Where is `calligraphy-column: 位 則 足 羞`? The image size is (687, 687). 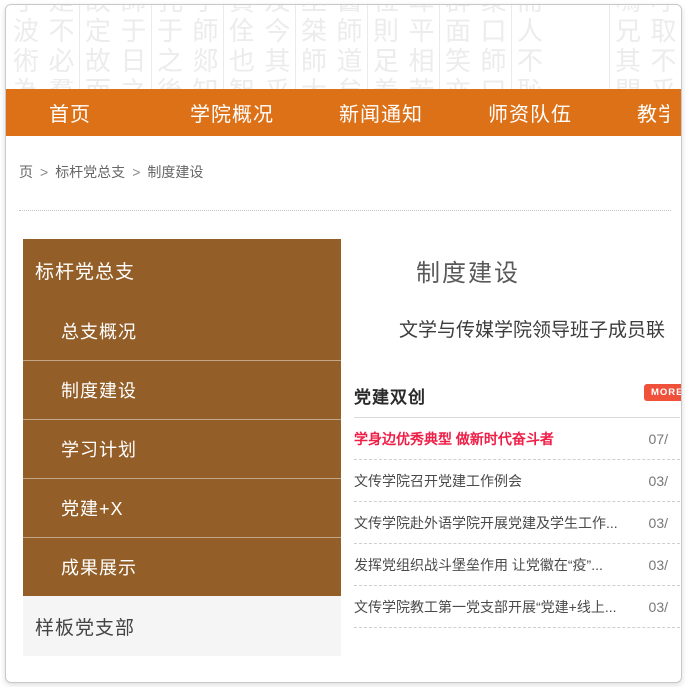 calligraphy-column: 位 則 足 羞 is located at coordinates (385, 47).